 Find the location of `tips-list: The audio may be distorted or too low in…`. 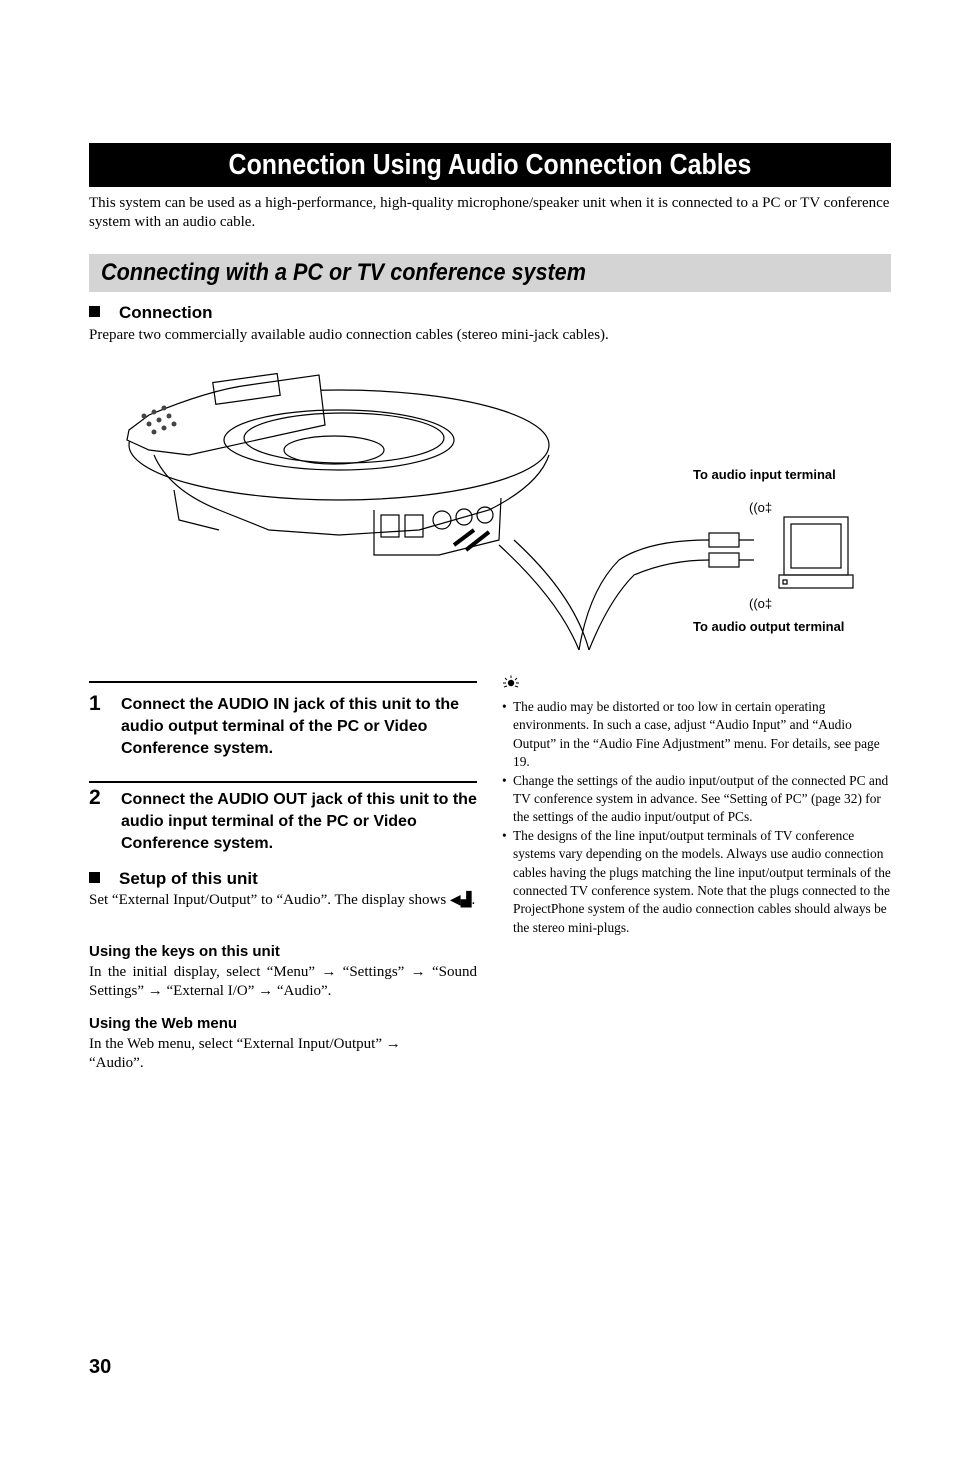

tips-list: The audio may be distorted or too low in… is located at coordinates (698, 817).